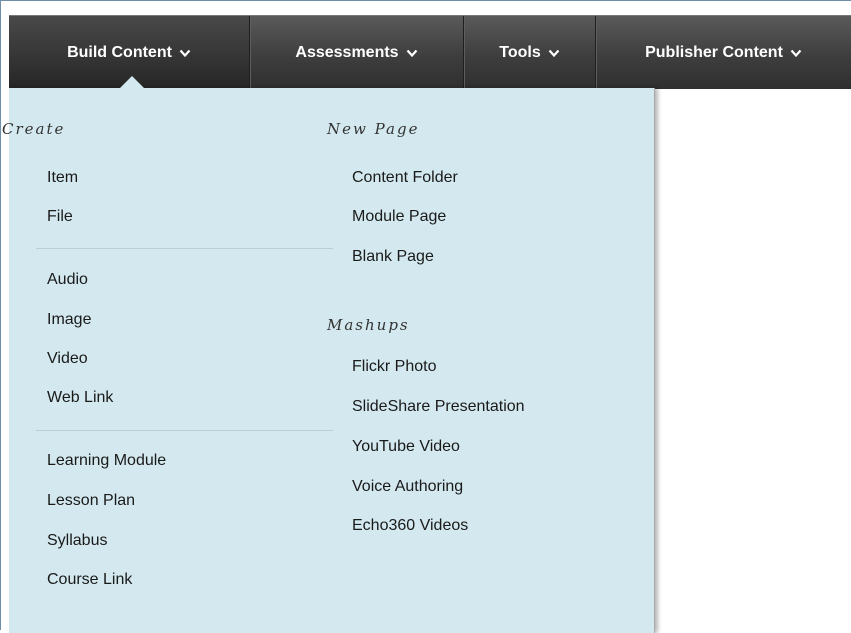 Image resolution: width=851 pixels, height=633 pixels. What do you see at coordinates (393, 257) in the screenshot?
I see `menu-item-blank-page: Blank Page` at bounding box center [393, 257].